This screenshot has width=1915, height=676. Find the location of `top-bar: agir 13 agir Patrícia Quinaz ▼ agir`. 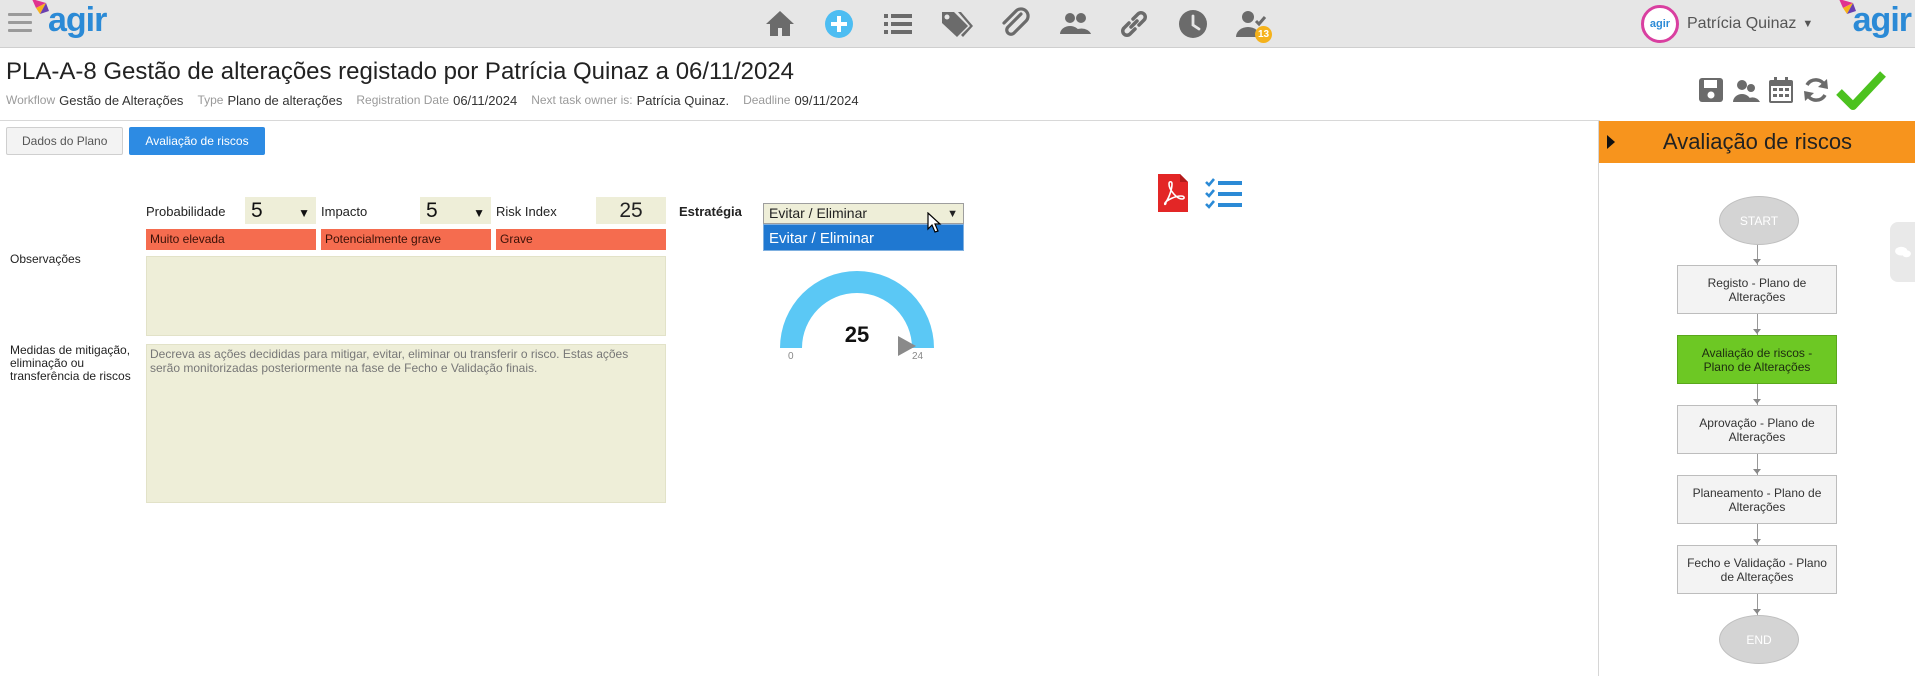

top-bar: agir 13 agir Patrícia Quinaz ▼ agir is located at coordinates (957, 24).